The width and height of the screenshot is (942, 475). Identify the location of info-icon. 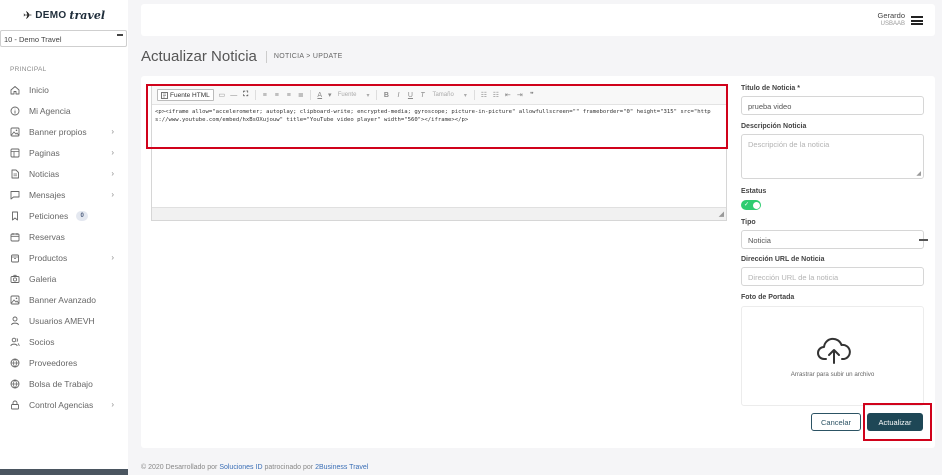
(15, 111).